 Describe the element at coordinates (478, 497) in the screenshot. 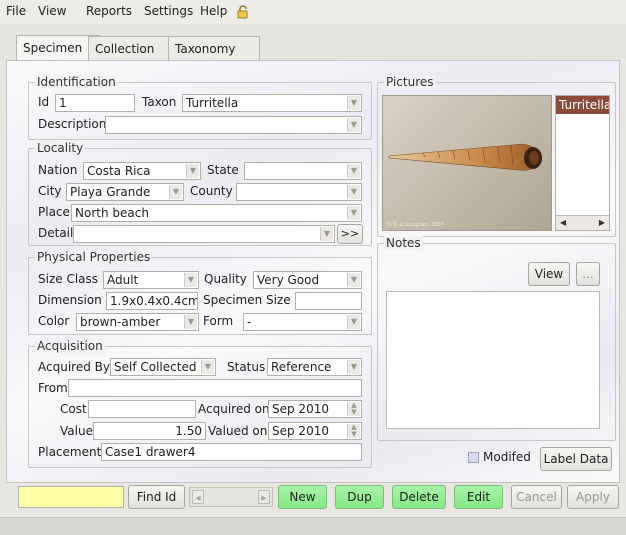

I see `edit-button: Edit` at that location.